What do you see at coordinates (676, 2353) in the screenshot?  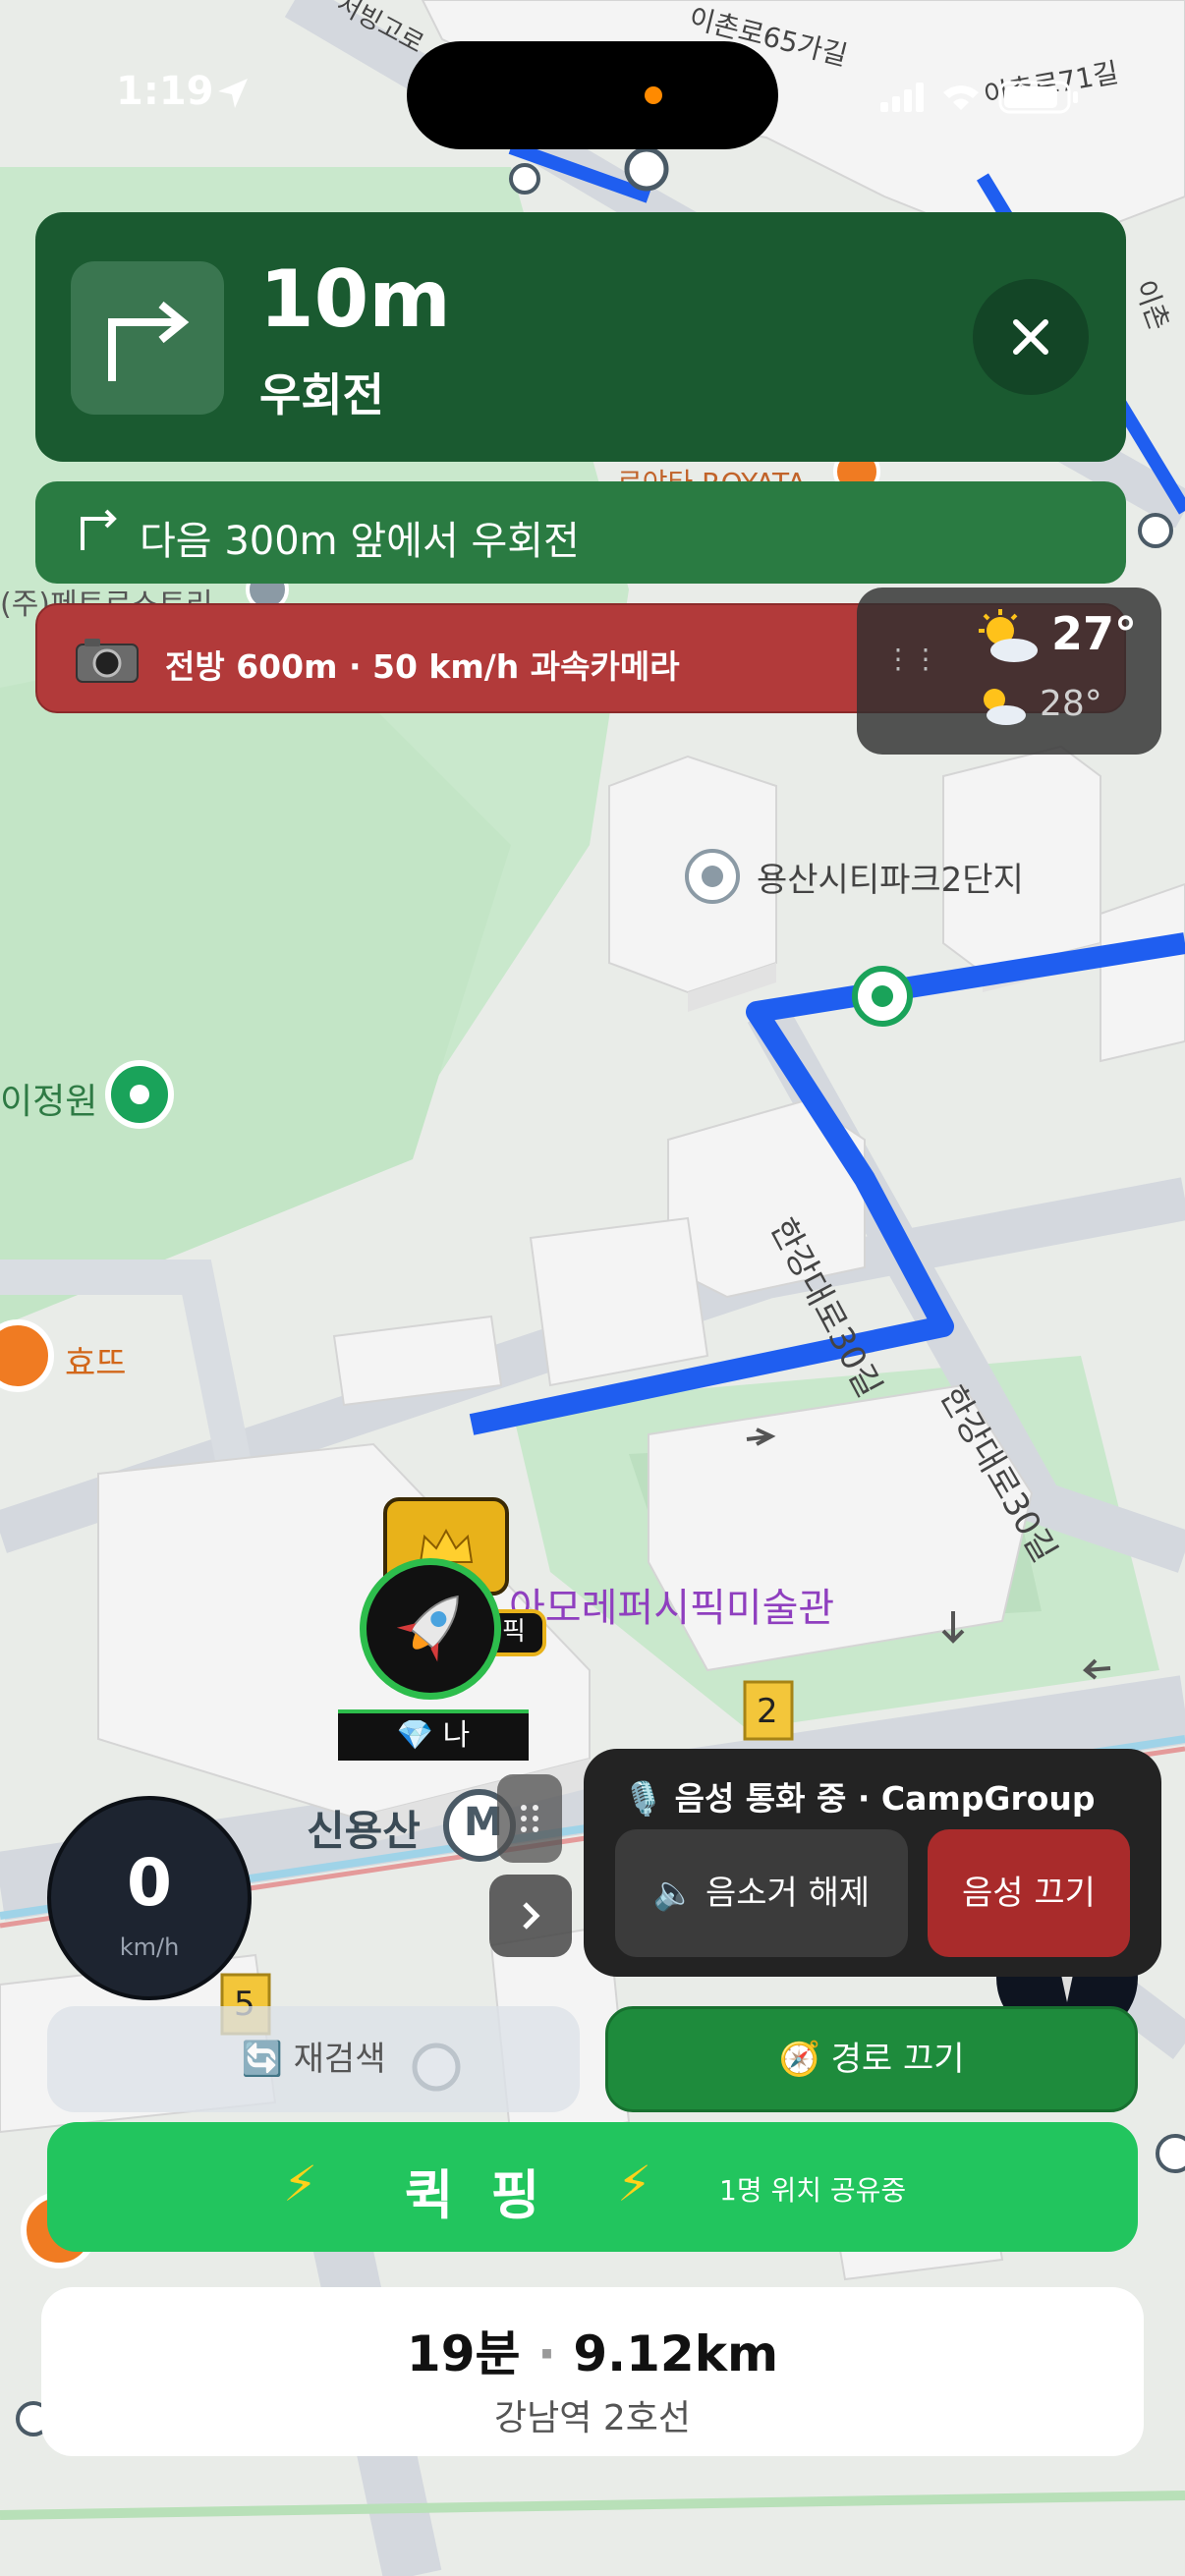 I see `eta-distance: 9.12km` at bounding box center [676, 2353].